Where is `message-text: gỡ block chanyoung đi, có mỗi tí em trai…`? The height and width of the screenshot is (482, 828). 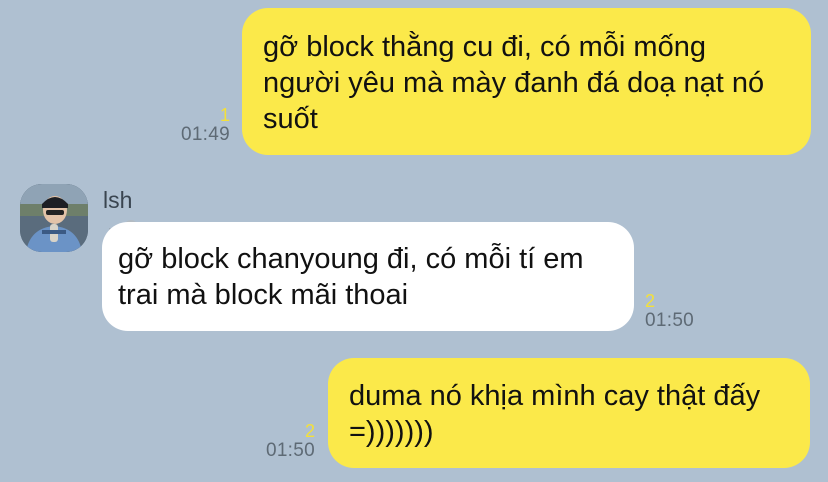 message-text: gỡ block chanyoung đi, có mỗi tí em trai… is located at coordinates (351, 277).